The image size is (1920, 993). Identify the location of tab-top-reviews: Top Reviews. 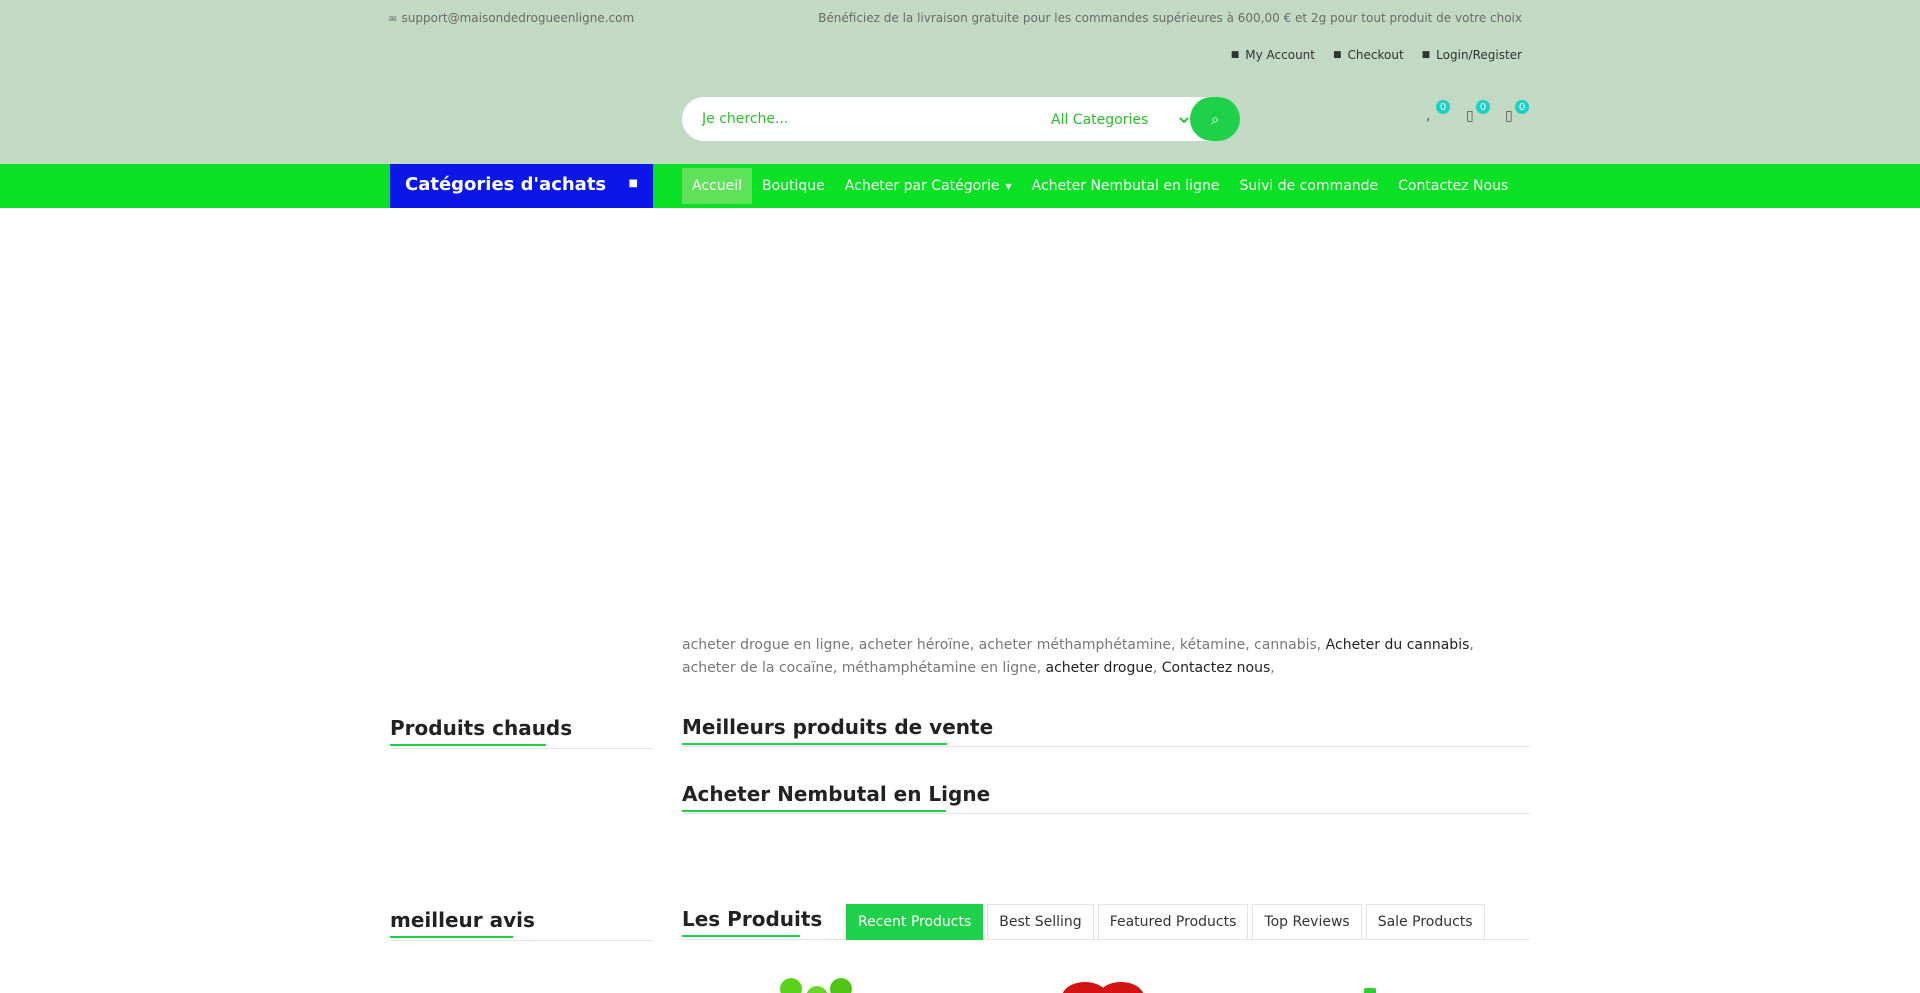
(1307, 922).